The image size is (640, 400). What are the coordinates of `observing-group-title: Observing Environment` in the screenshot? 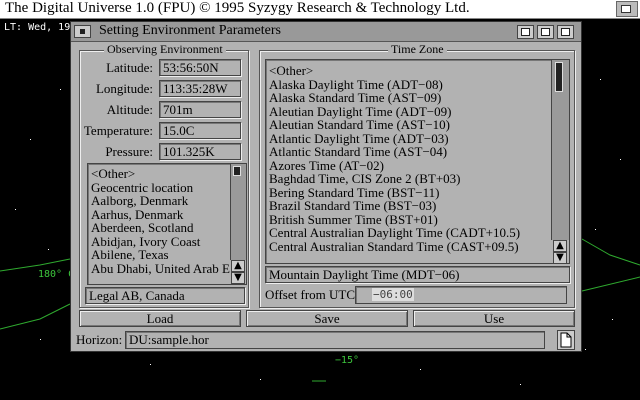 It's located at (165, 49).